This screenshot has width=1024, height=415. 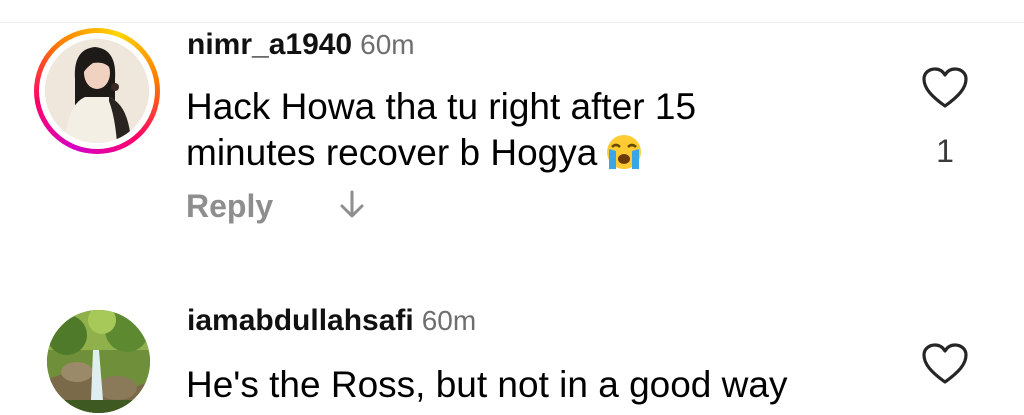 What do you see at coordinates (300, 320) in the screenshot?
I see `username: iamabdullahsafi` at bounding box center [300, 320].